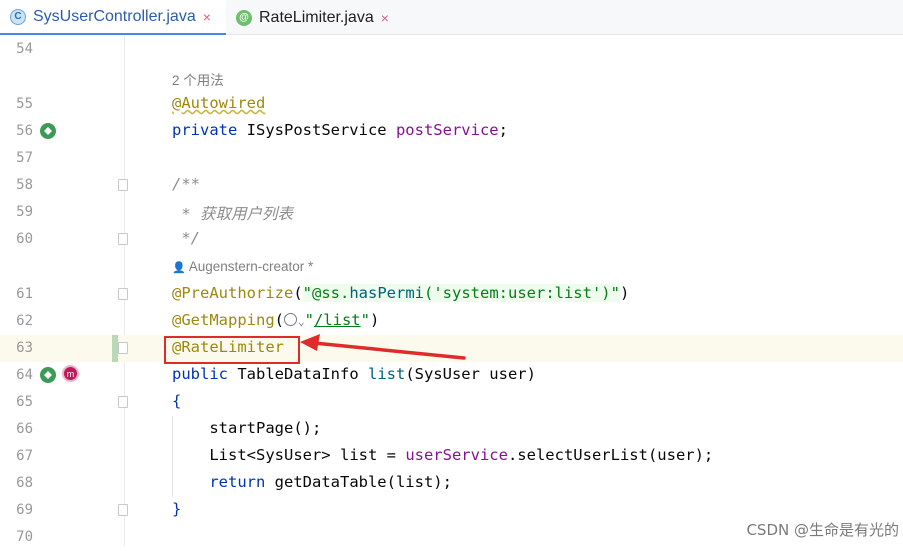 This screenshot has width=903, height=551. I want to click on string-part: ('system:user:list')", so click(522, 293).